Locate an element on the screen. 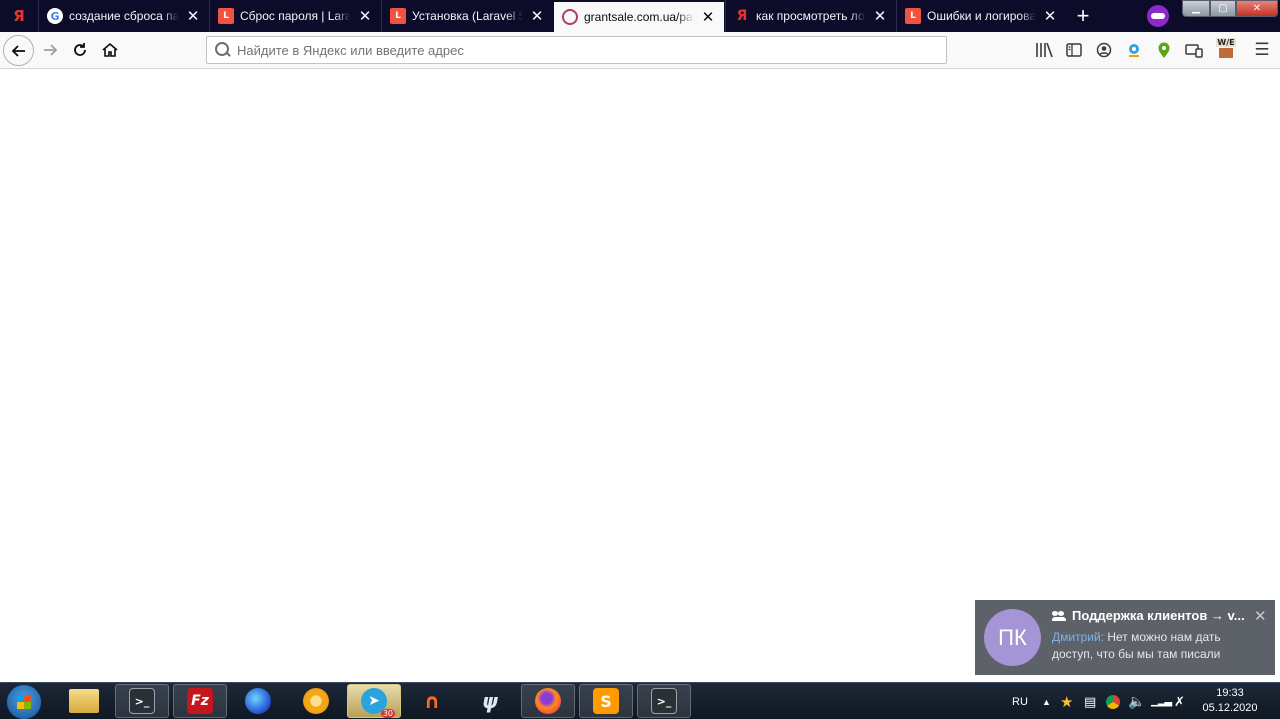 This screenshot has height=719, width=1280. extension-badge: W/E is located at coordinates (1226, 42).